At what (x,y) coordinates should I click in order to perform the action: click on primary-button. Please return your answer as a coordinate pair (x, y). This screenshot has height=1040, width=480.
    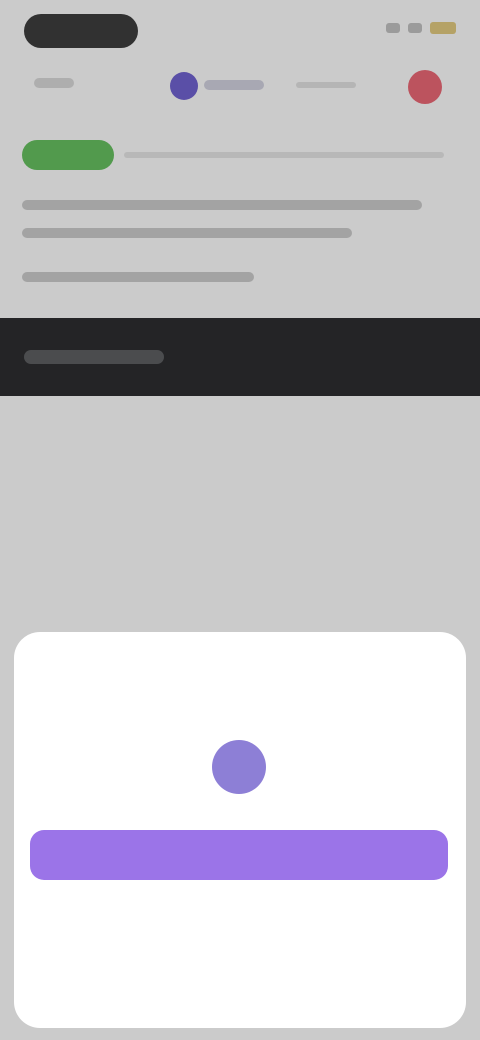
    Looking at the image, I should click on (239, 855).